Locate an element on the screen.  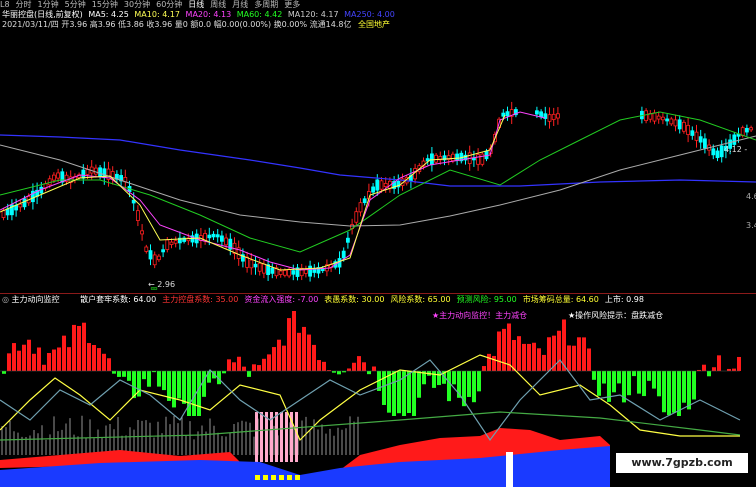
indicator-settings-icon: ◎ is located at coordinates (5, 299).